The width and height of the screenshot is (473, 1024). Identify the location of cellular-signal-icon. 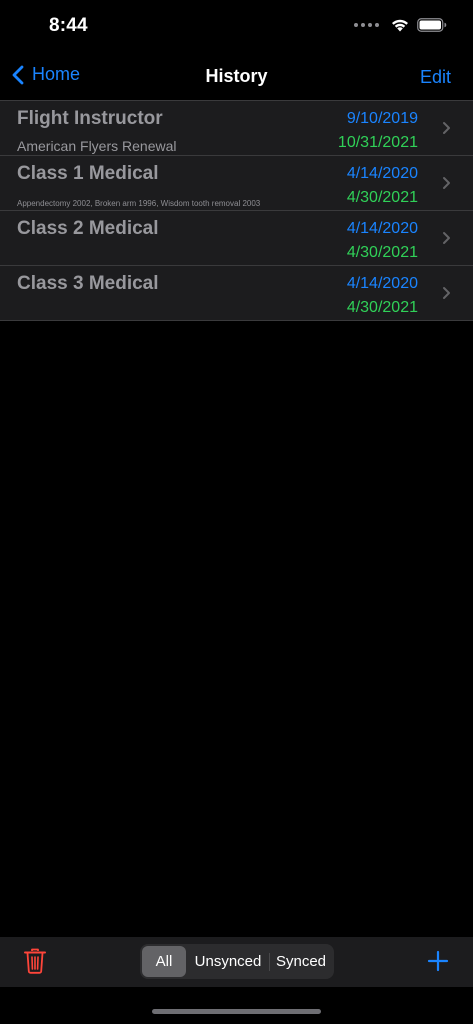
(366, 25).